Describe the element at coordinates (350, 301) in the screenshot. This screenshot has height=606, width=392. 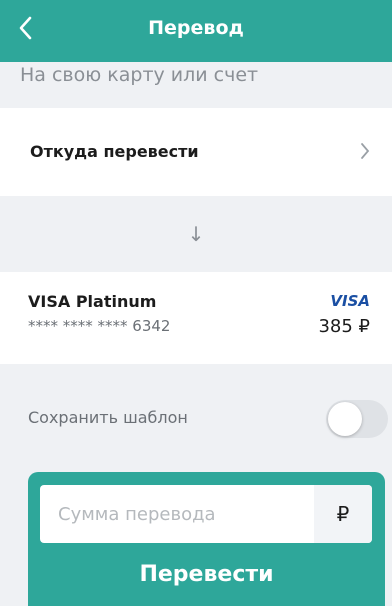
I see `visa-logo: VISA` at that location.